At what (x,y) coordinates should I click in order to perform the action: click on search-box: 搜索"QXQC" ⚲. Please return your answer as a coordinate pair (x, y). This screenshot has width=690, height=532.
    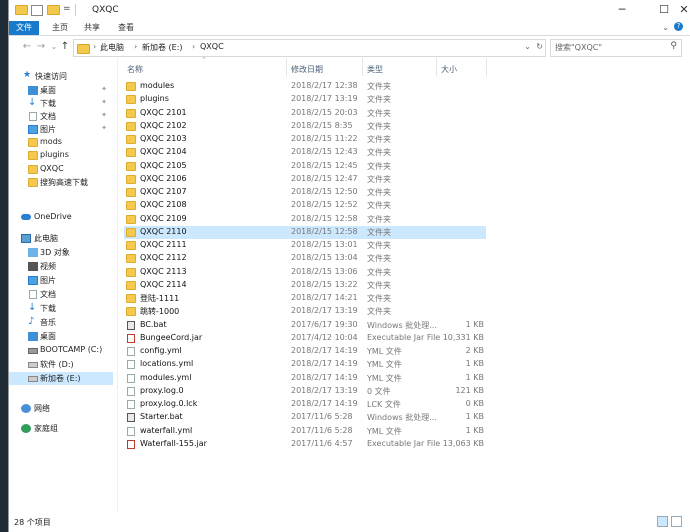
    Looking at the image, I should click on (616, 48).